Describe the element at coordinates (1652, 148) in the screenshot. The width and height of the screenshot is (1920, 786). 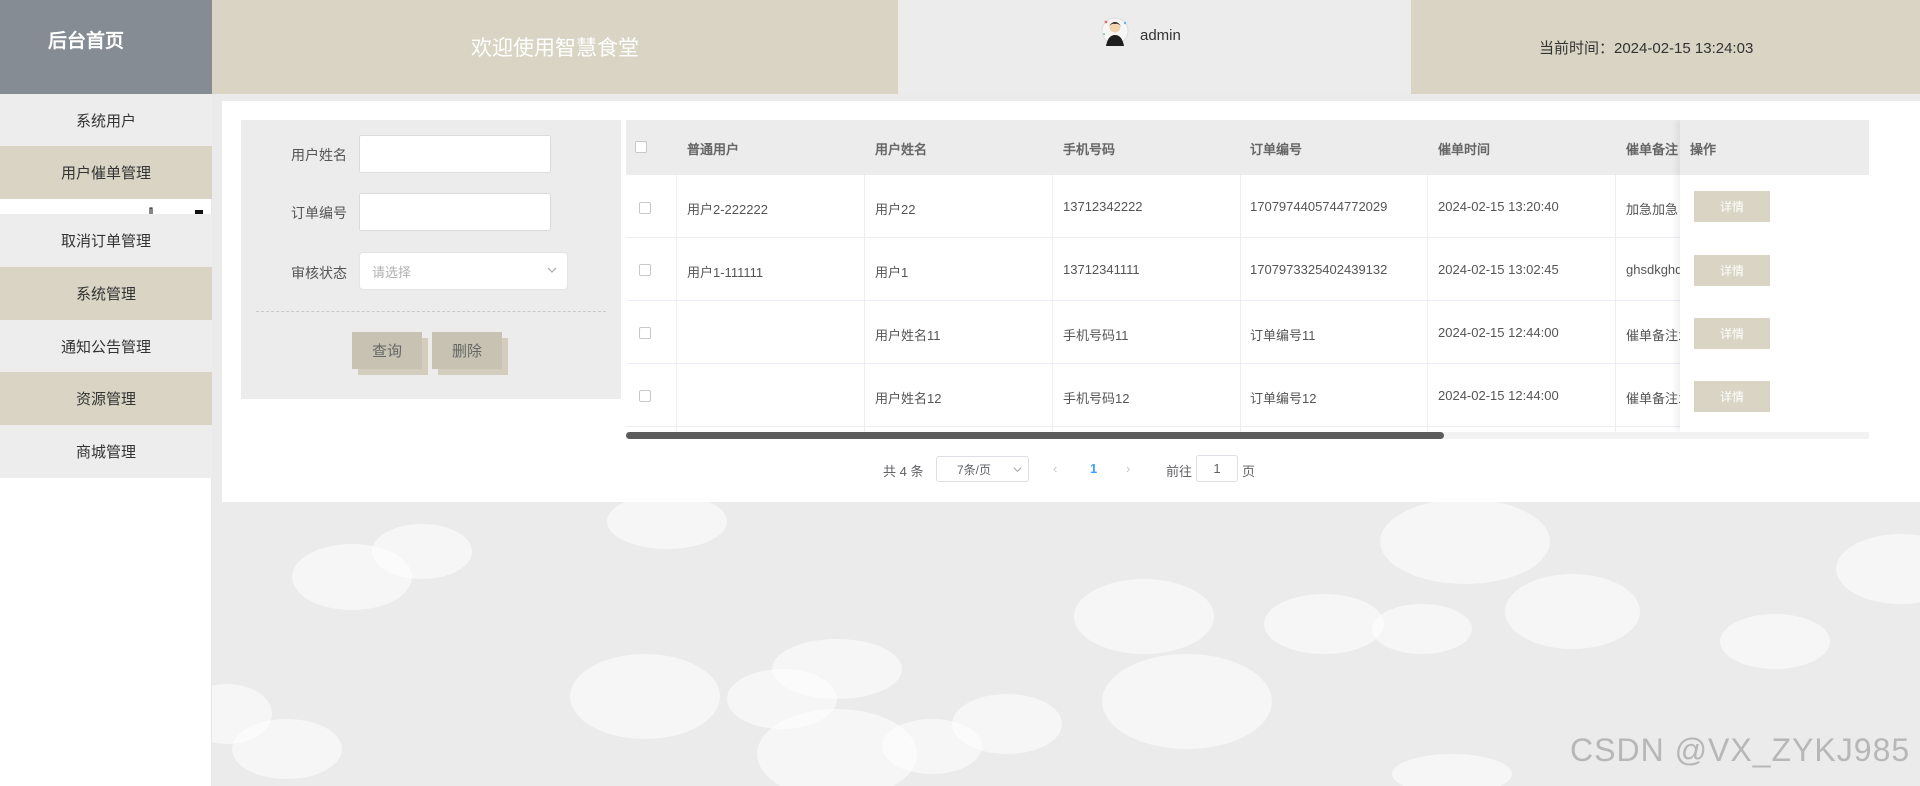
I see `col-header-remark: 催单备注` at that location.